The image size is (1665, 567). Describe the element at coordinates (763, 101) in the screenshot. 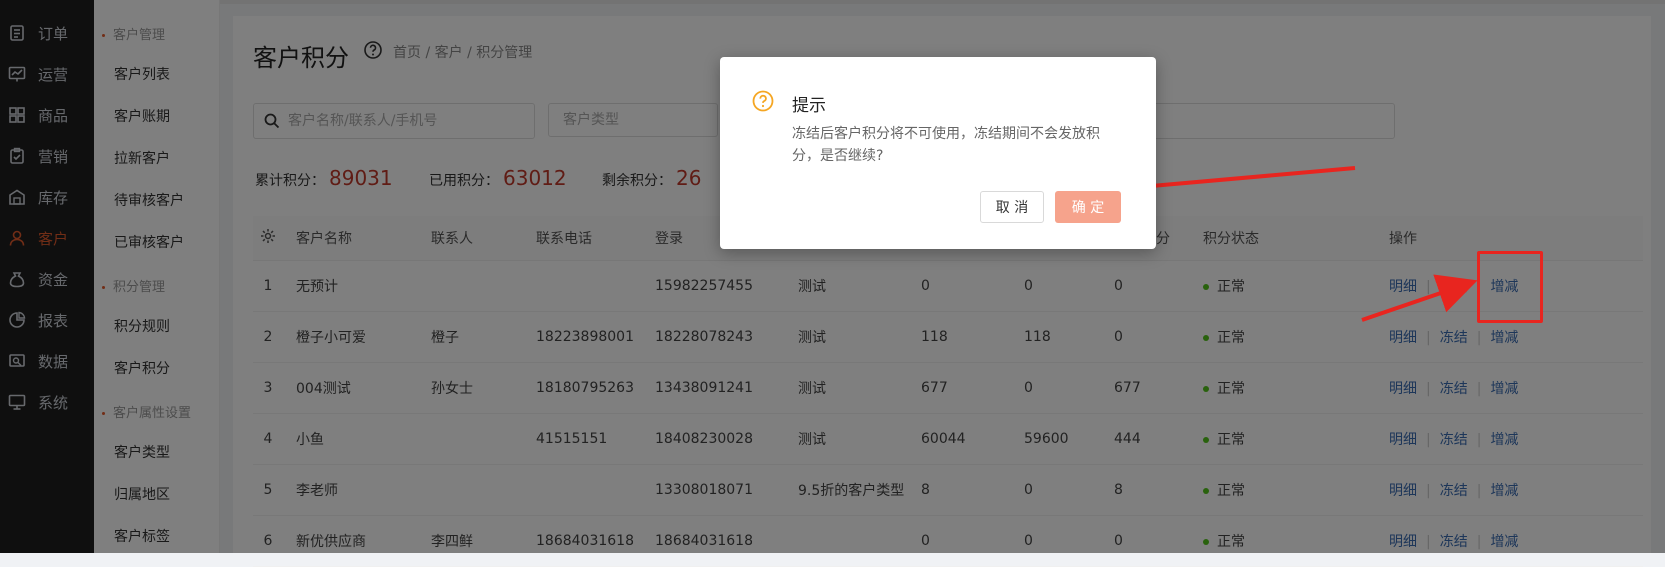

I see `question-icon` at that location.